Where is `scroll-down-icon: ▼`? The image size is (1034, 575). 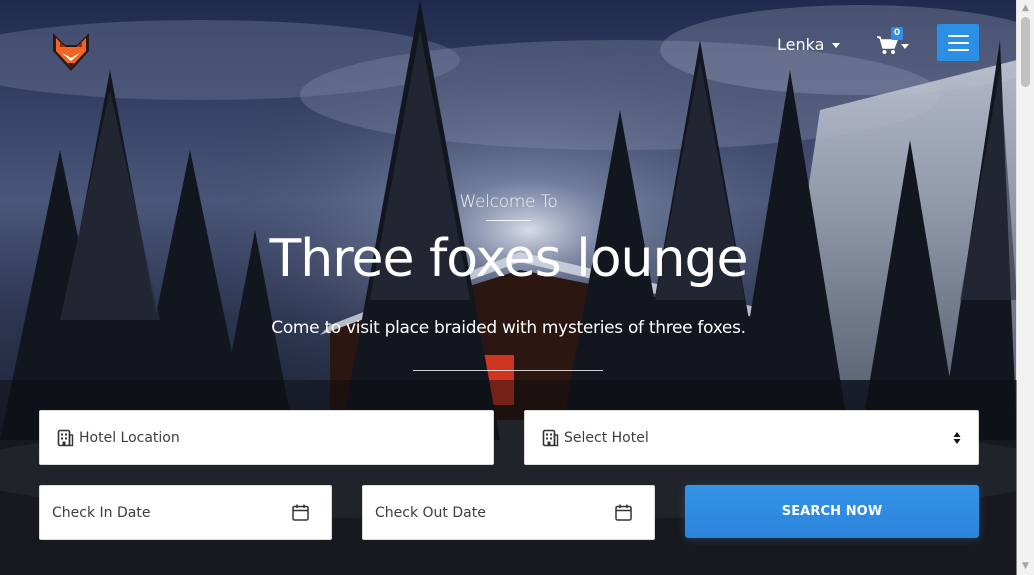 scroll-down-icon: ▼ is located at coordinates (1025, 566).